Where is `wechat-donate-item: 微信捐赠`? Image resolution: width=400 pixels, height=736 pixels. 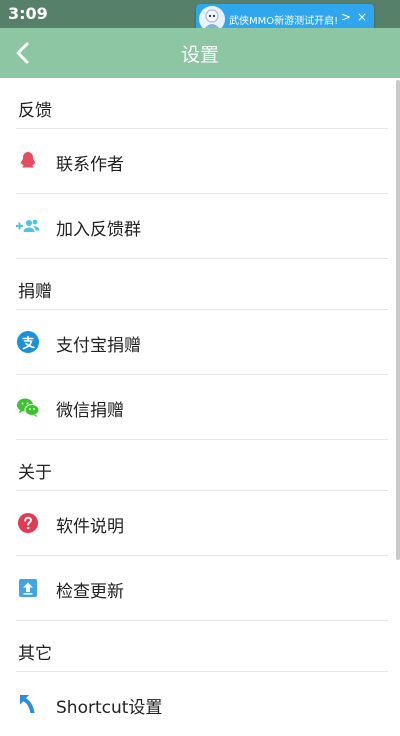 wechat-donate-item: 微信捐赠 is located at coordinates (202, 407).